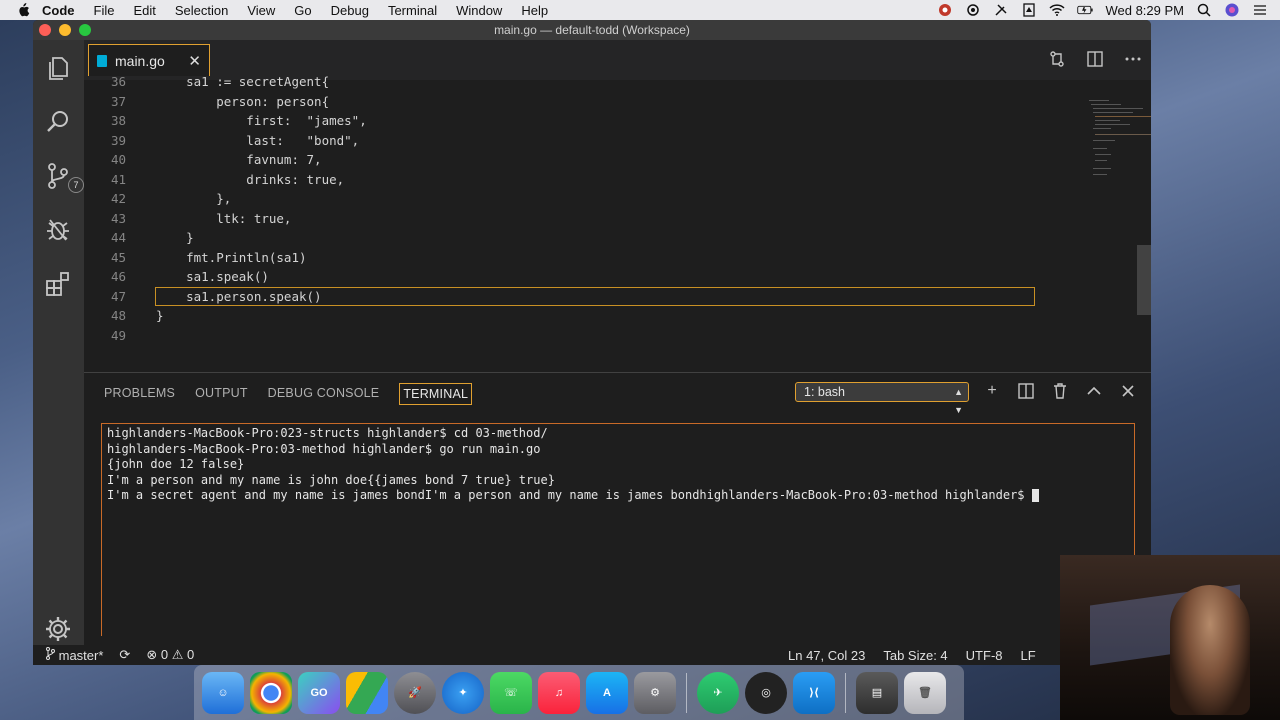  What do you see at coordinates (64, 177) in the screenshot?
I see `source-control-icon: 7` at bounding box center [64, 177].